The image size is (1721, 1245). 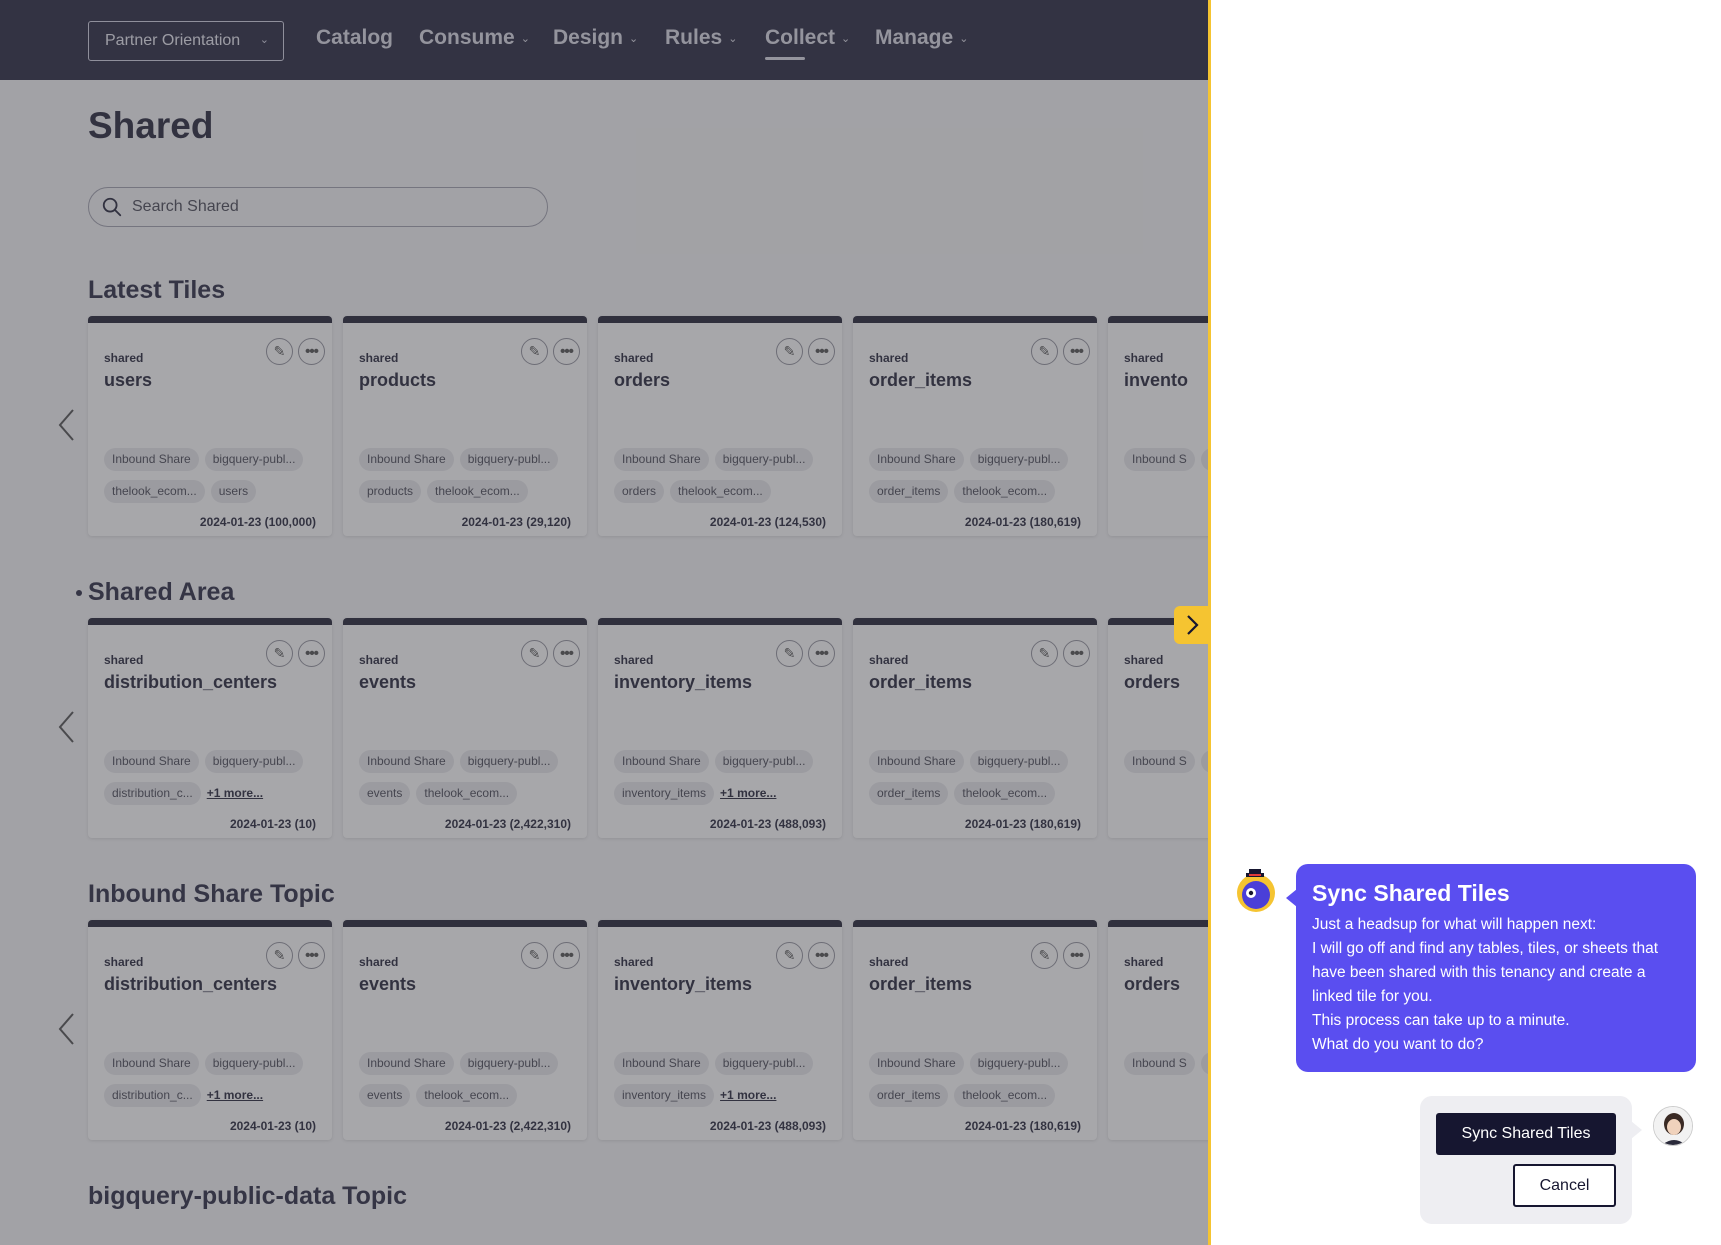 I want to click on sync-shared-tiles-button: Sync Shared Tiles, so click(x=1526, y=1134).